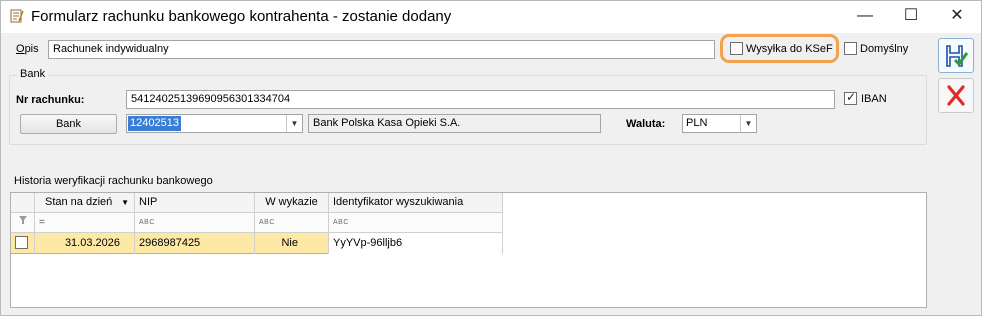 The height and width of the screenshot is (316, 982). Describe the element at coordinates (884, 49) in the screenshot. I see `domyslny-label: Domyślny` at that location.